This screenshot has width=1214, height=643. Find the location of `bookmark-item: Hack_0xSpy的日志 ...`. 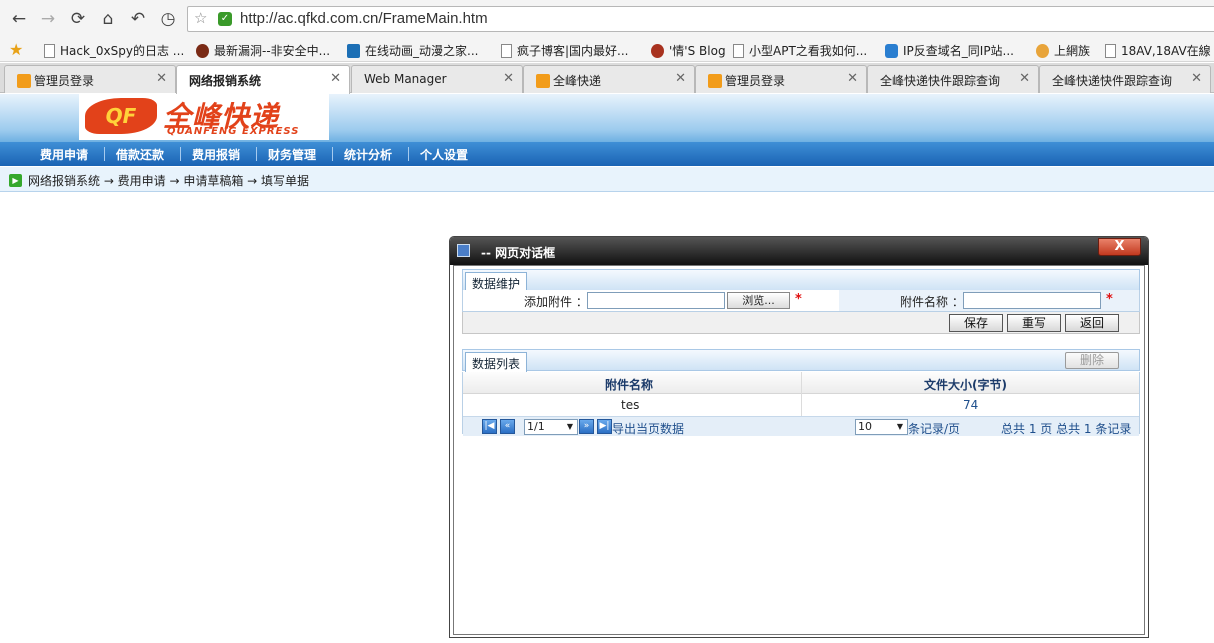

bookmark-item: Hack_0xSpy的日志 ... is located at coordinates (114, 51).